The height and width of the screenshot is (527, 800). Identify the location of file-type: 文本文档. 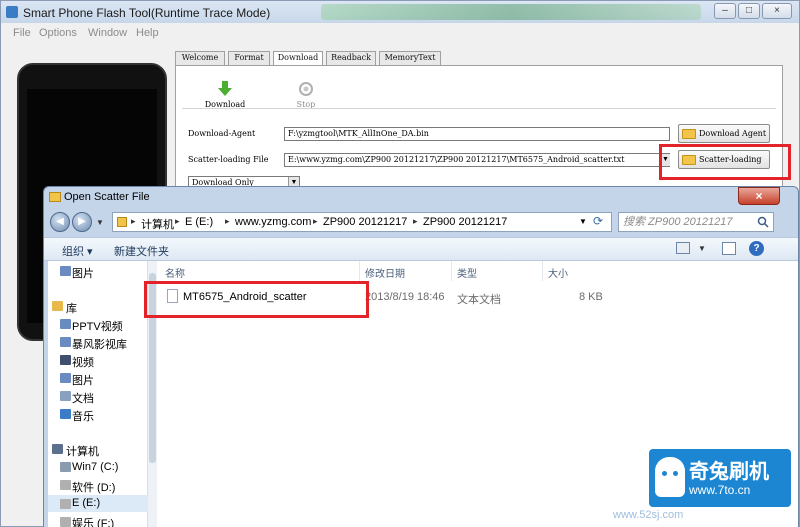
(479, 300).